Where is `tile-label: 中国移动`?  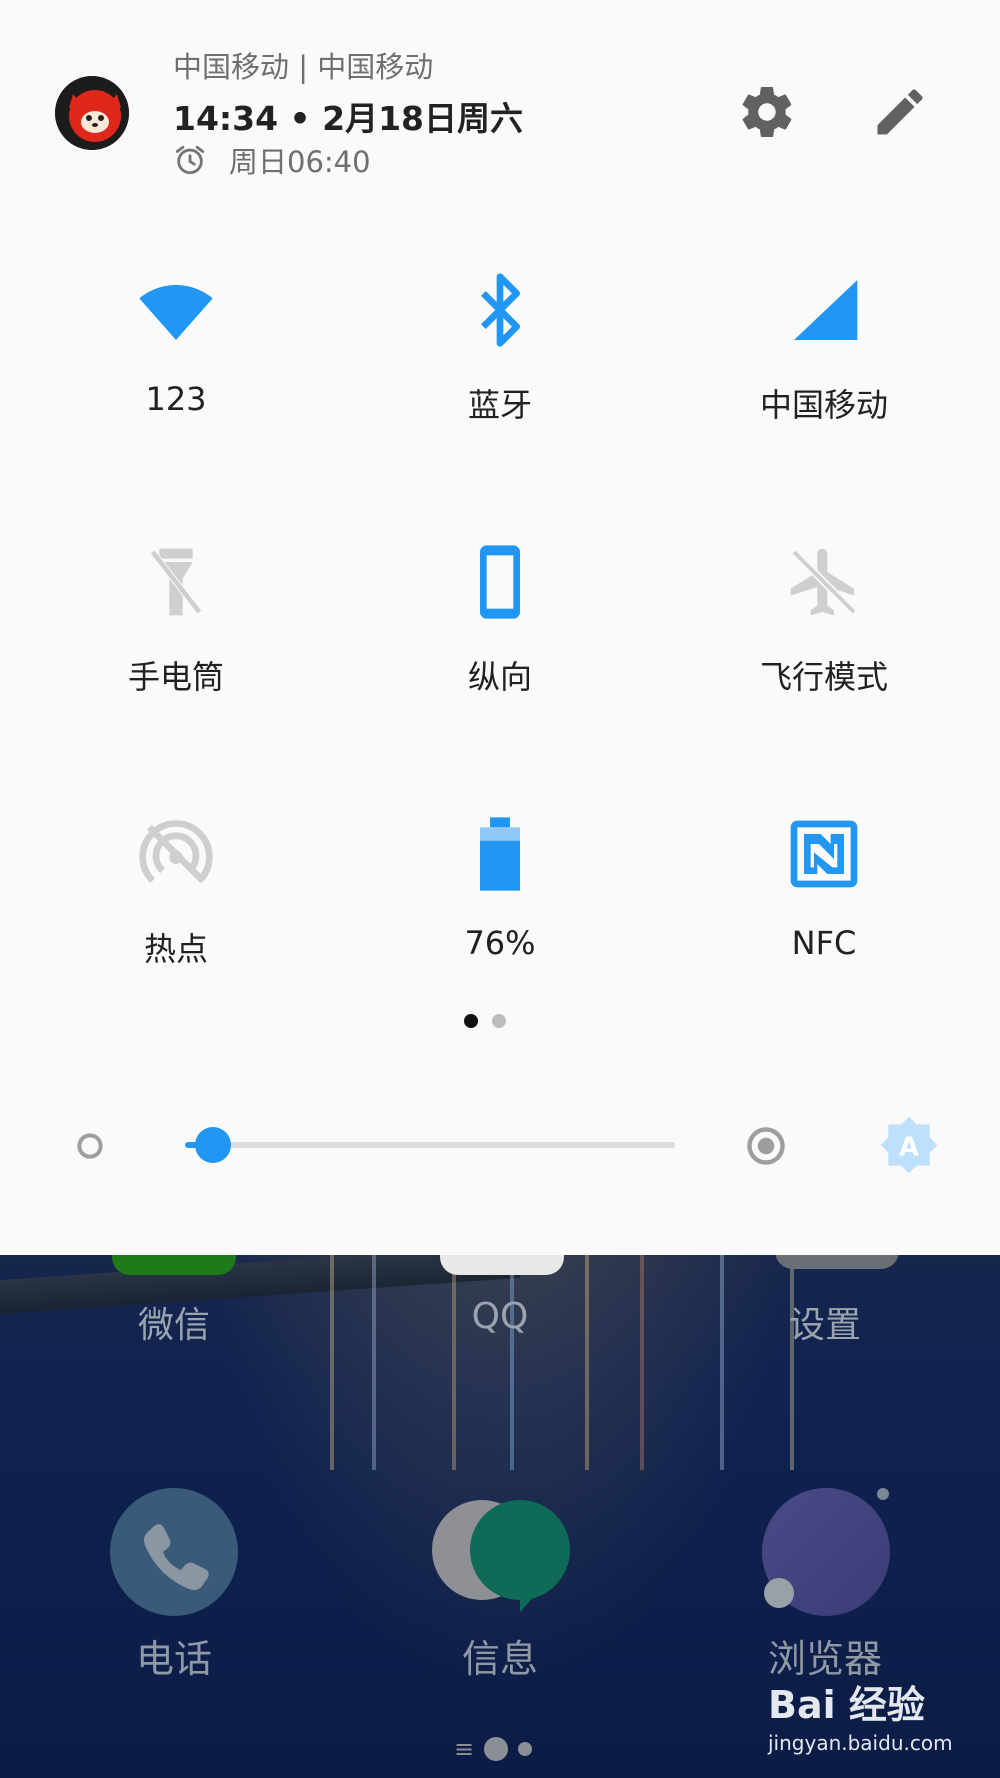 tile-label: 中国移动 is located at coordinates (823, 405).